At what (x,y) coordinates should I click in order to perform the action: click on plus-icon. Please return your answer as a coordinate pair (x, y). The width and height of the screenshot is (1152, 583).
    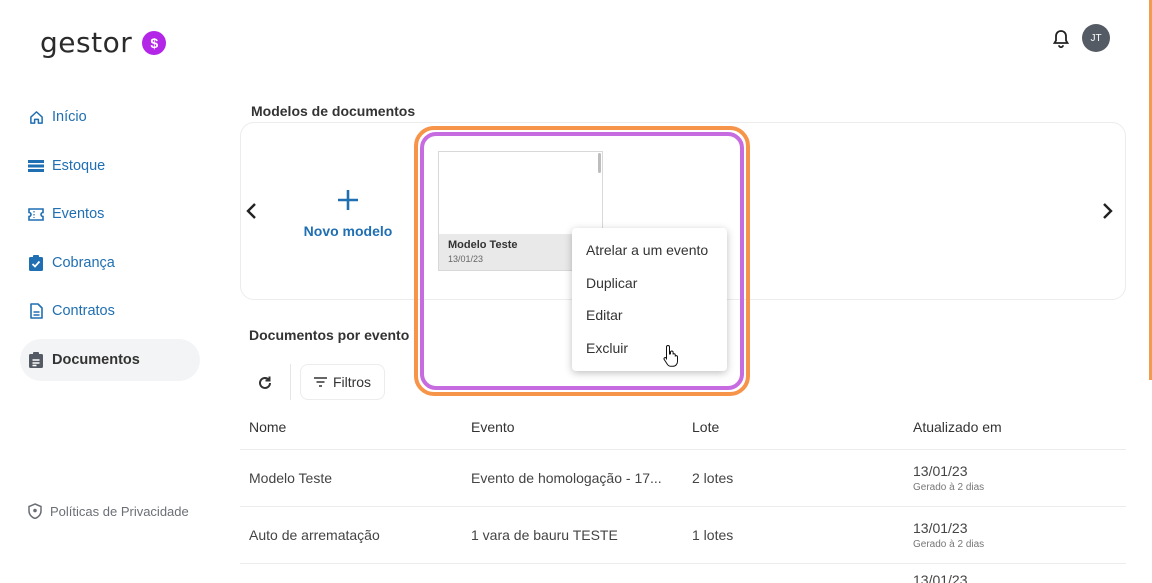
    Looking at the image, I should click on (348, 202).